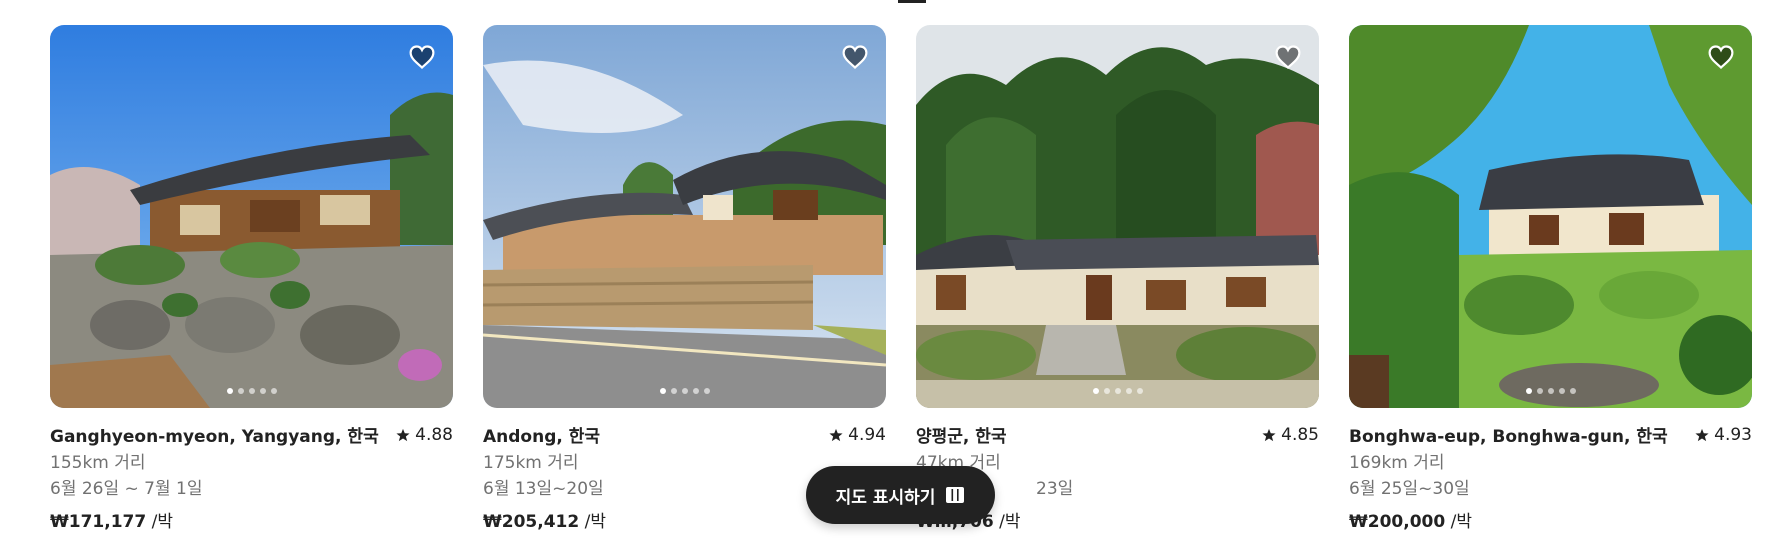  I want to click on listing-rating: 4.88, so click(424, 435).